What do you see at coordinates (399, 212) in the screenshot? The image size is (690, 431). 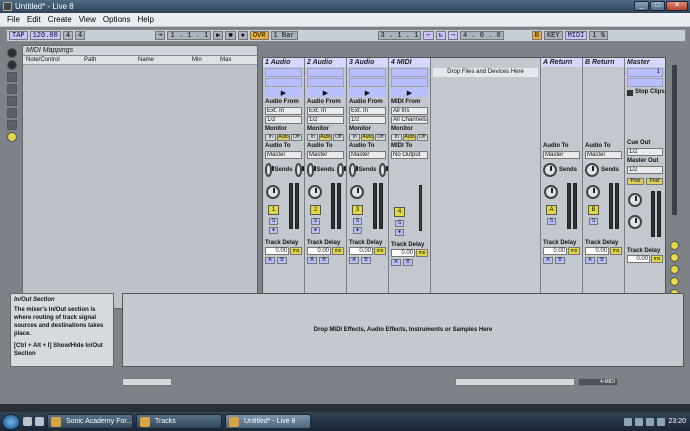 I see `track-activator-button: 4` at bounding box center [399, 212].